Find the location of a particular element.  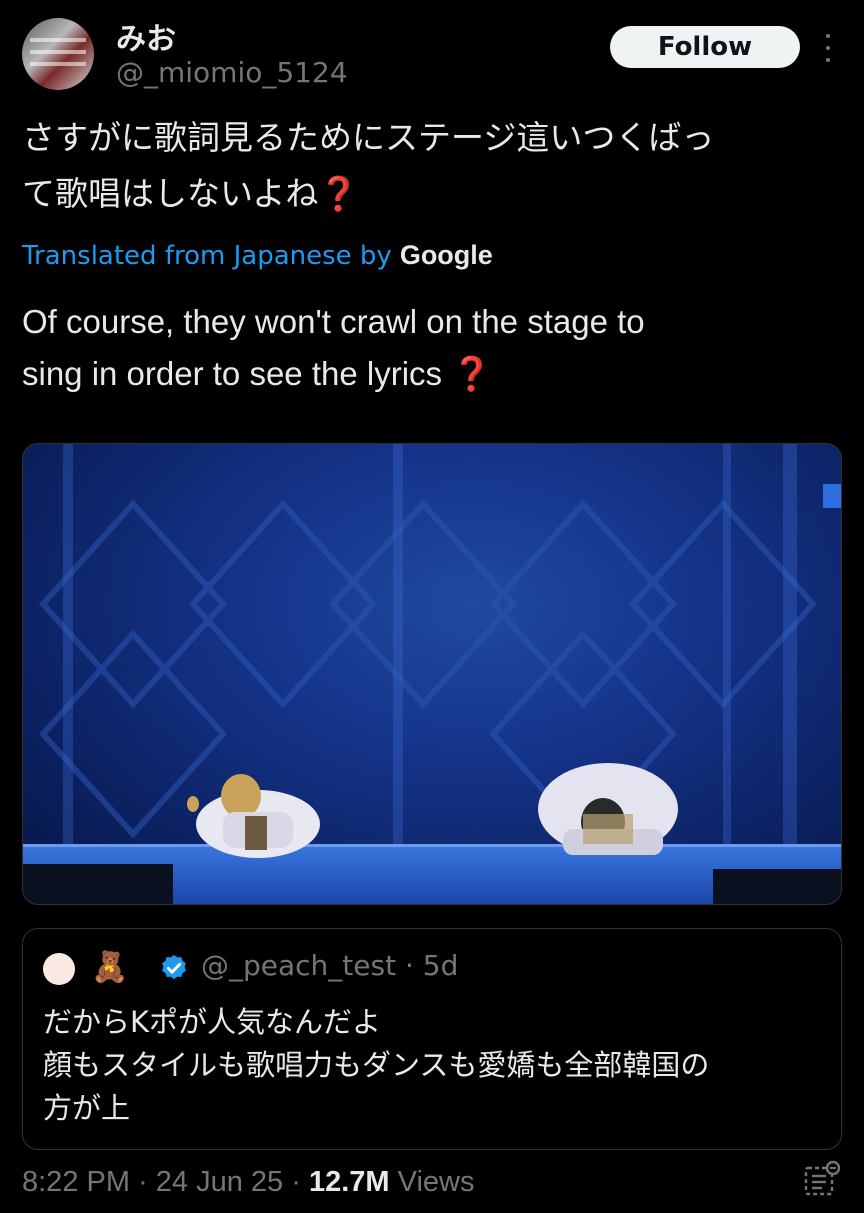

quote-text-line: 方が上 is located at coordinates (87, 1108).